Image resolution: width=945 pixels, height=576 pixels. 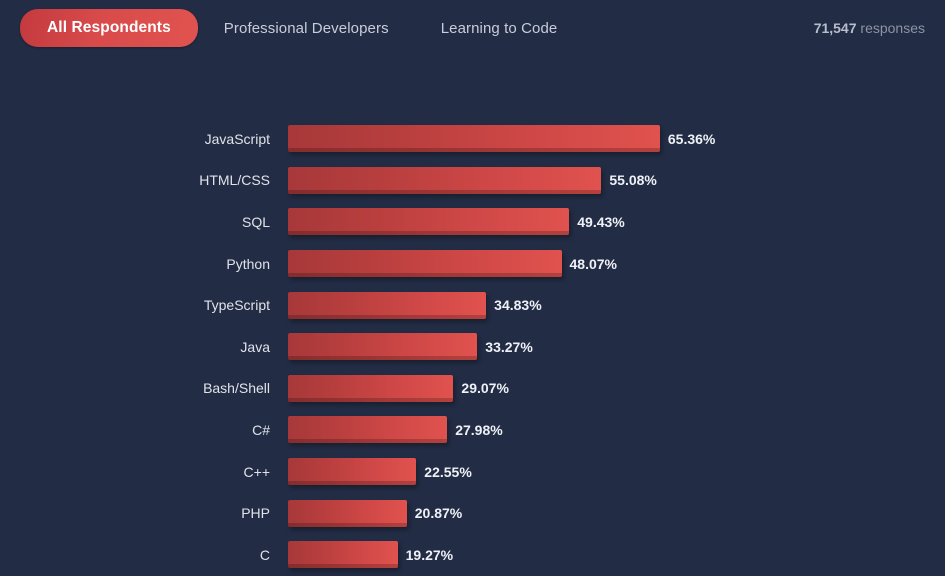 What do you see at coordinates (261, 429) in the screenshot?
I see `category-label: C#` at bounding box center [261, 429].